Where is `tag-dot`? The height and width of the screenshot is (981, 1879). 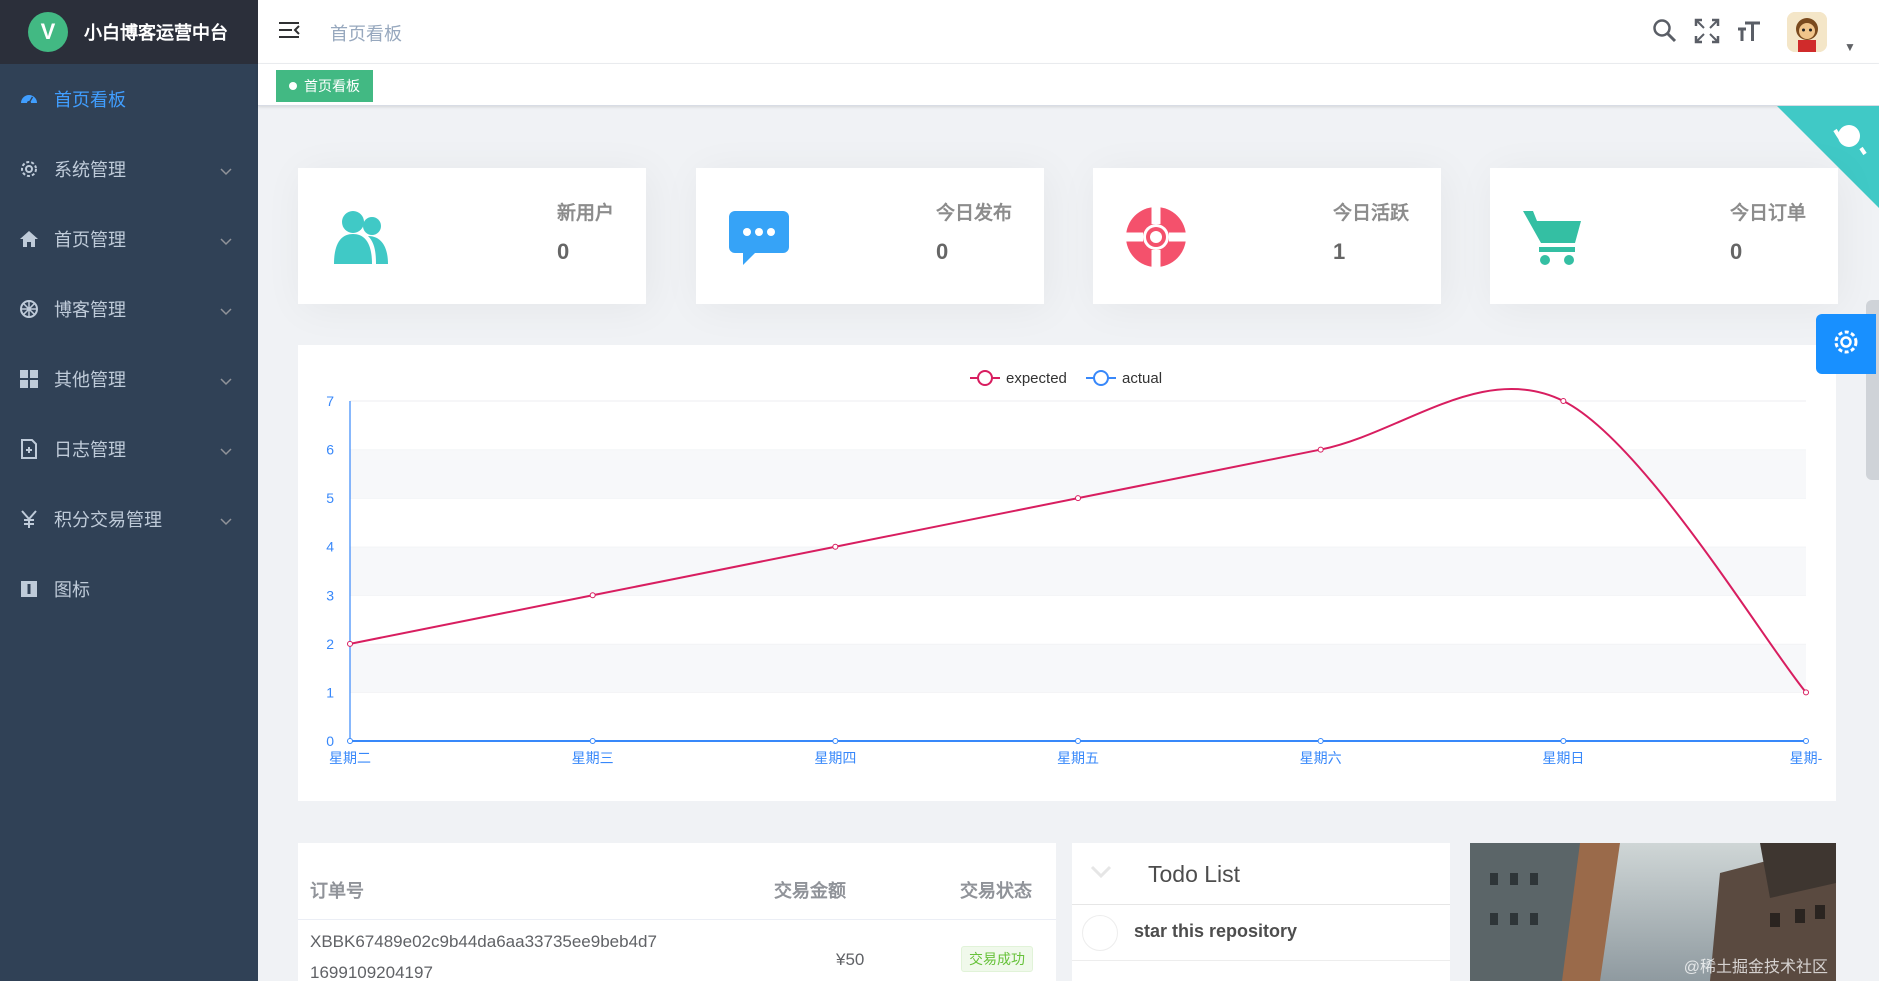 tag-dot is located at coordinates (293, 86).